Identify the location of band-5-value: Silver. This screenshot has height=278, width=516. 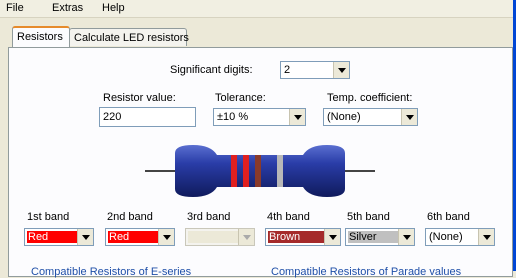
(363, 237).